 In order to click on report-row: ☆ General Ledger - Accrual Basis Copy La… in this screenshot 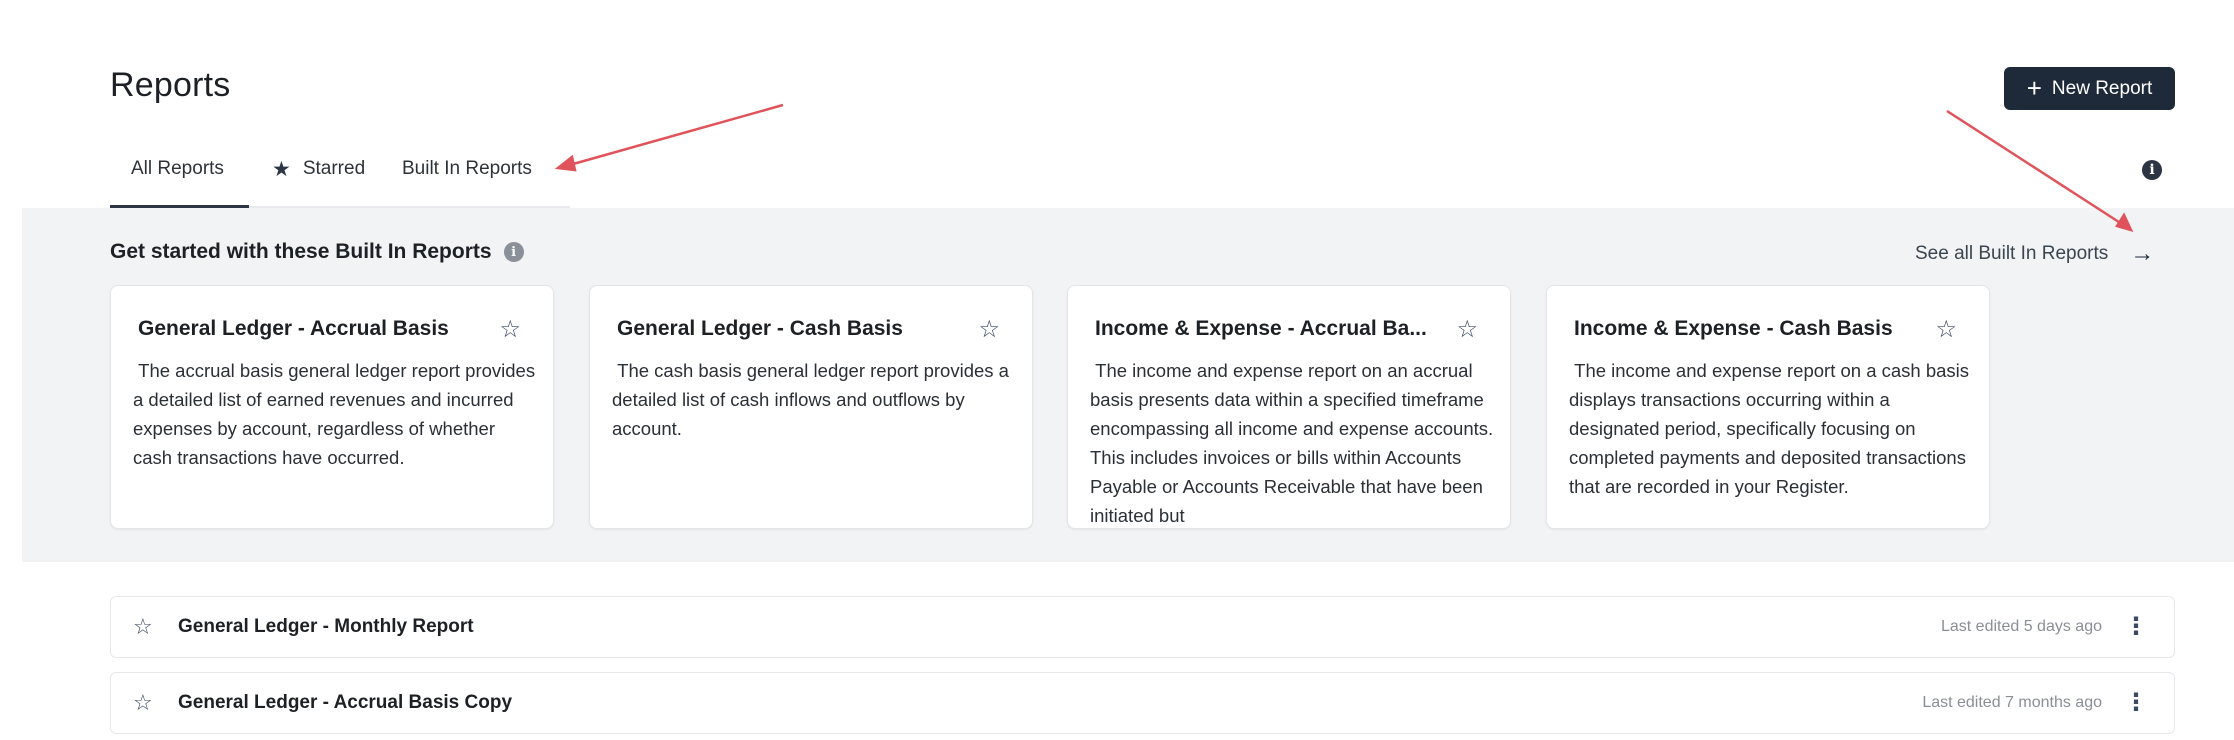, I will do `click(1142, 703)`.